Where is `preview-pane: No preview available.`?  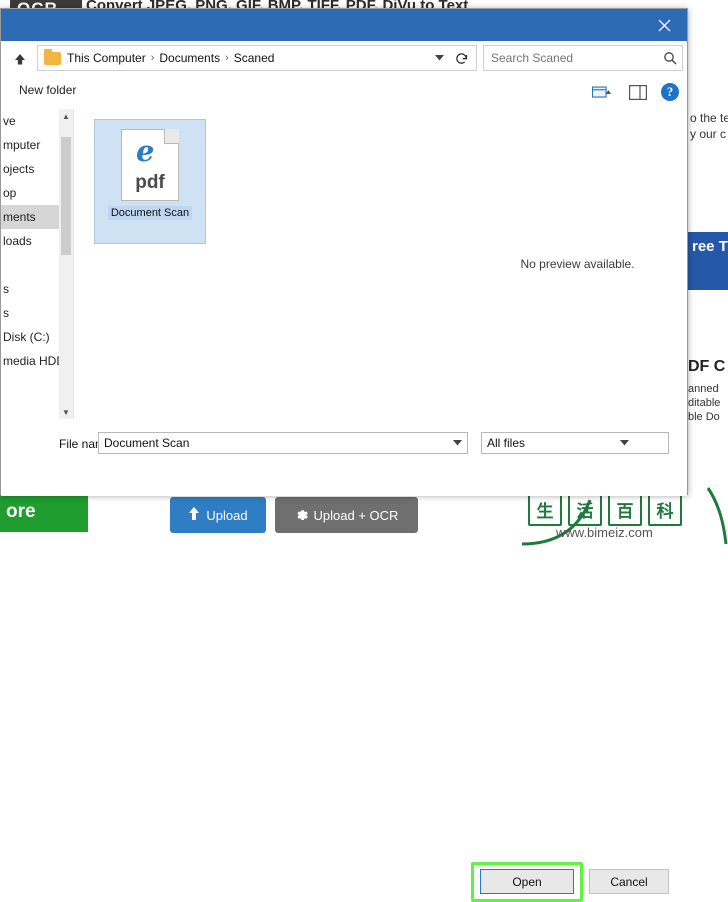 preview-pane: No preview available. is located at coordinates (577, 264).